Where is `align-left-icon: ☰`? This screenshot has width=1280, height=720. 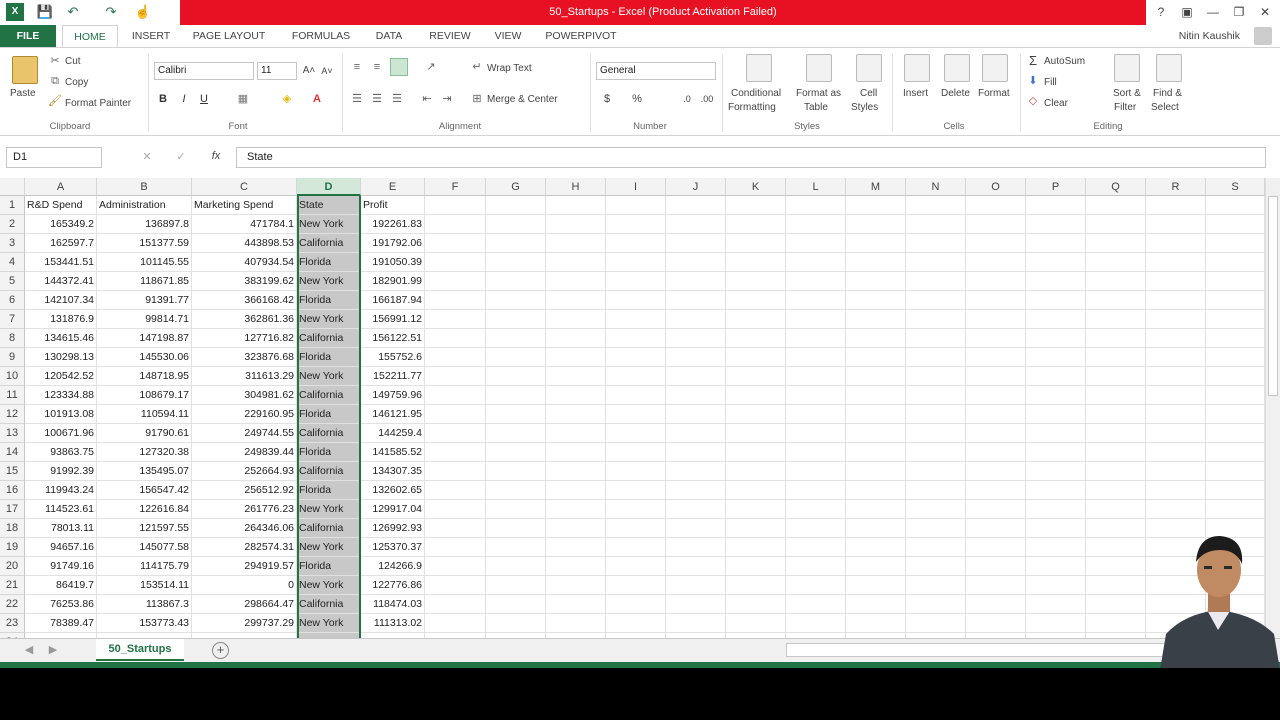
align-left-icon: ☰ is located at coordinates (357, 99).